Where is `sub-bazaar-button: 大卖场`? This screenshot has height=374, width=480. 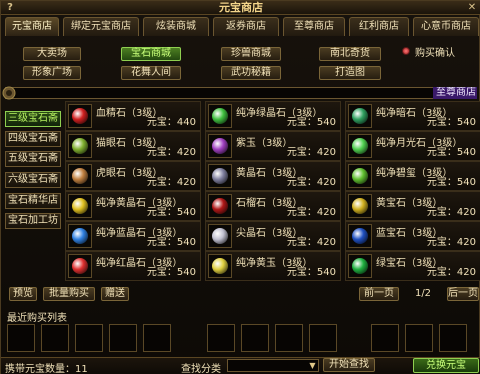
sub-bazaar-button: 大卖场 is located at coordinates (52, 54).